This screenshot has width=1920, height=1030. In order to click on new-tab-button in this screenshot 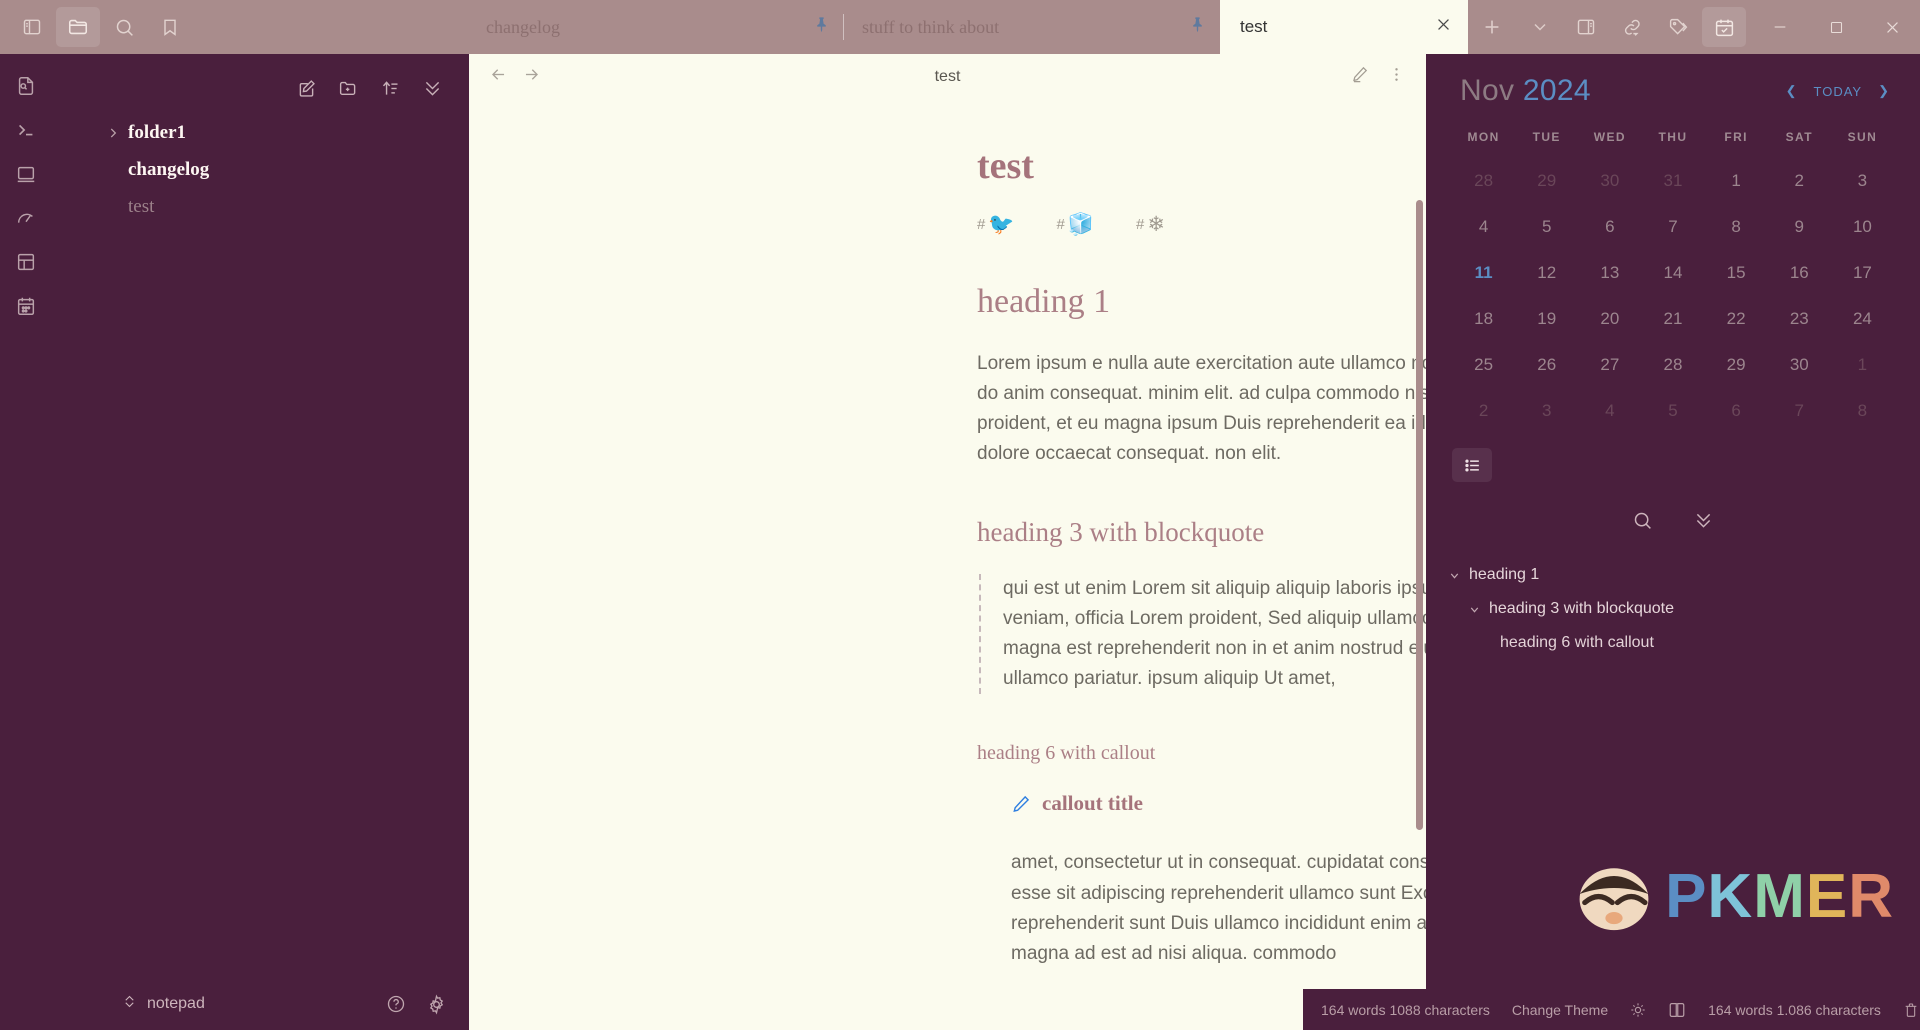, I will do `click(1492, 27)`.